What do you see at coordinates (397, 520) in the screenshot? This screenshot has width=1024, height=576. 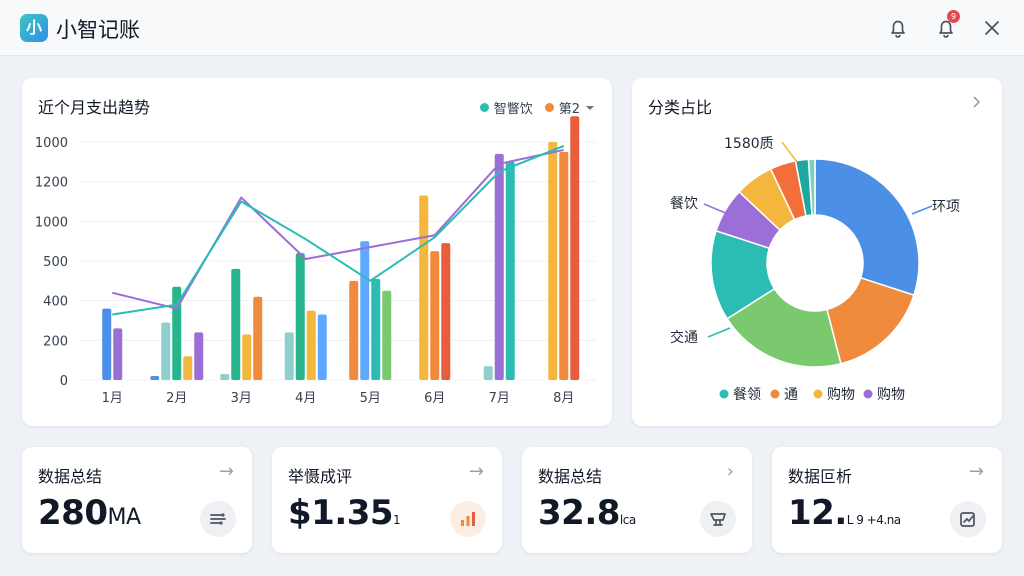 I see `stat-suffix: 1` at bounding box center [397, 520].